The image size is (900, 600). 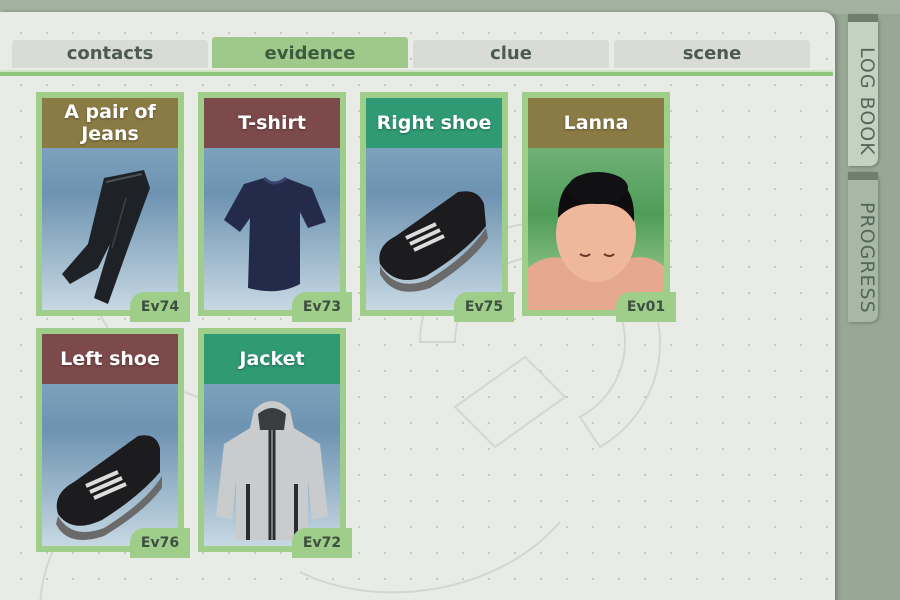 What do you see at coordinates (412, 53) in the screenshot?
I see `tab-bar: contacts evidence clue scene` at bounding box center [412, 53].